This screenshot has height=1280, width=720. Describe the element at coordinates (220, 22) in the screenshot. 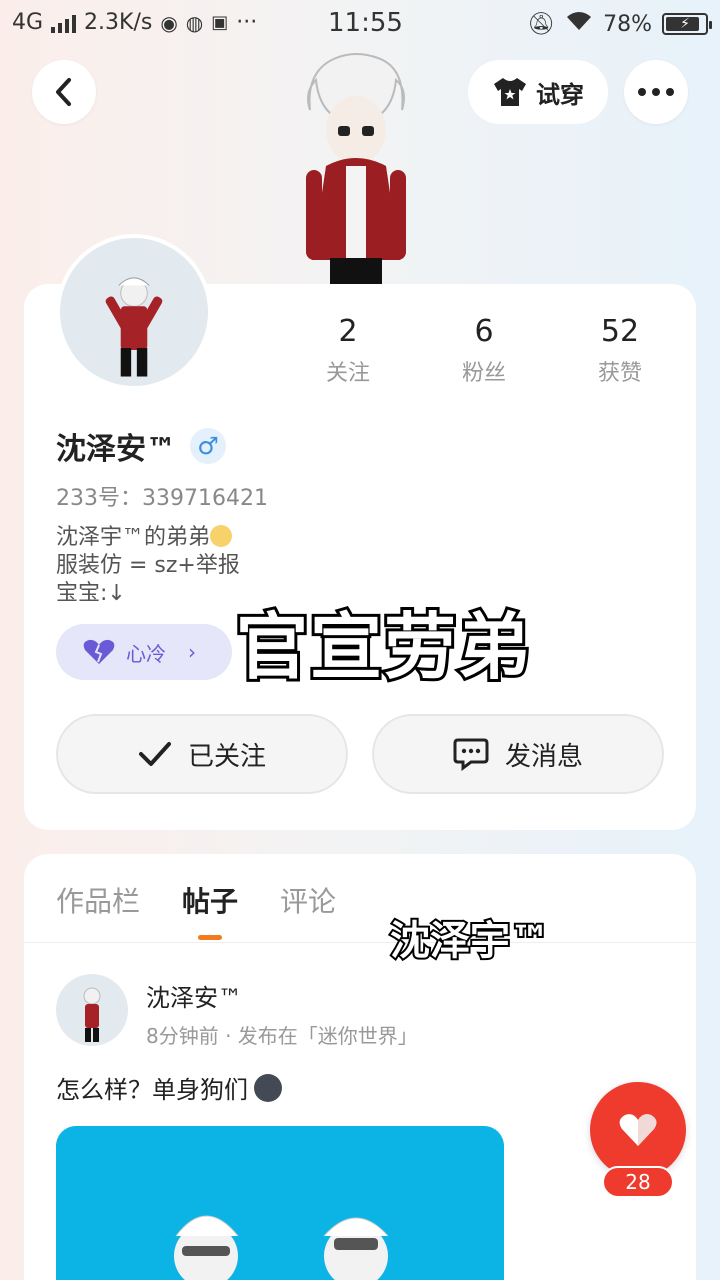

I see `message-notification-icon: ▣` at that location.